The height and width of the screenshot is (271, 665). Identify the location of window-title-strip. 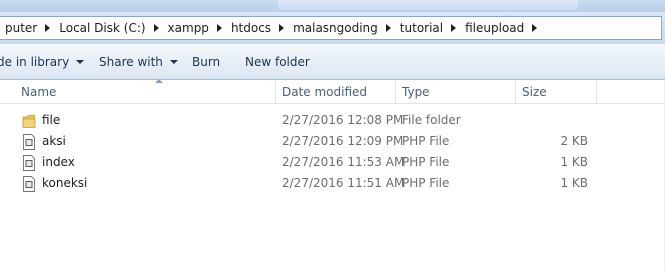
(332, 6).